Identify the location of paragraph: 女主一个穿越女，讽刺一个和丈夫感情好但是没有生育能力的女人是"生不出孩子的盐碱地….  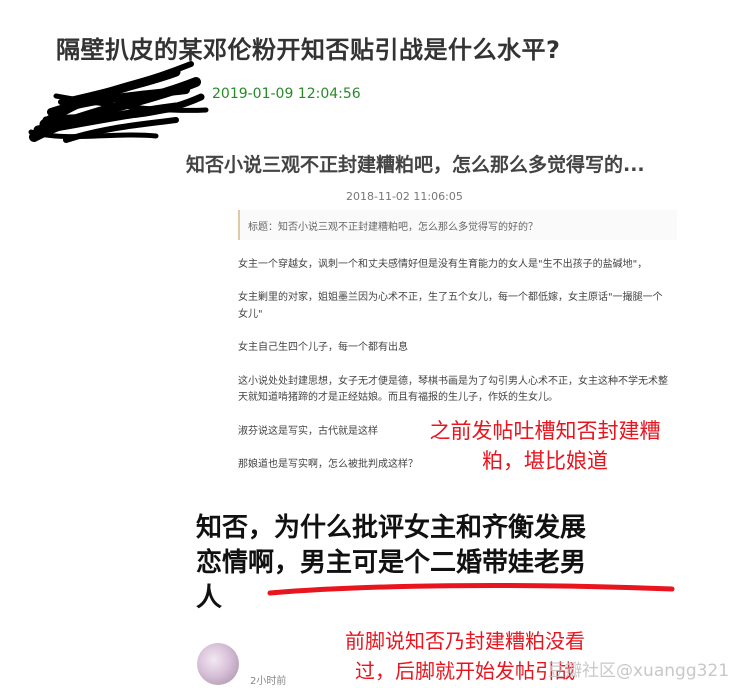
(443, 264).